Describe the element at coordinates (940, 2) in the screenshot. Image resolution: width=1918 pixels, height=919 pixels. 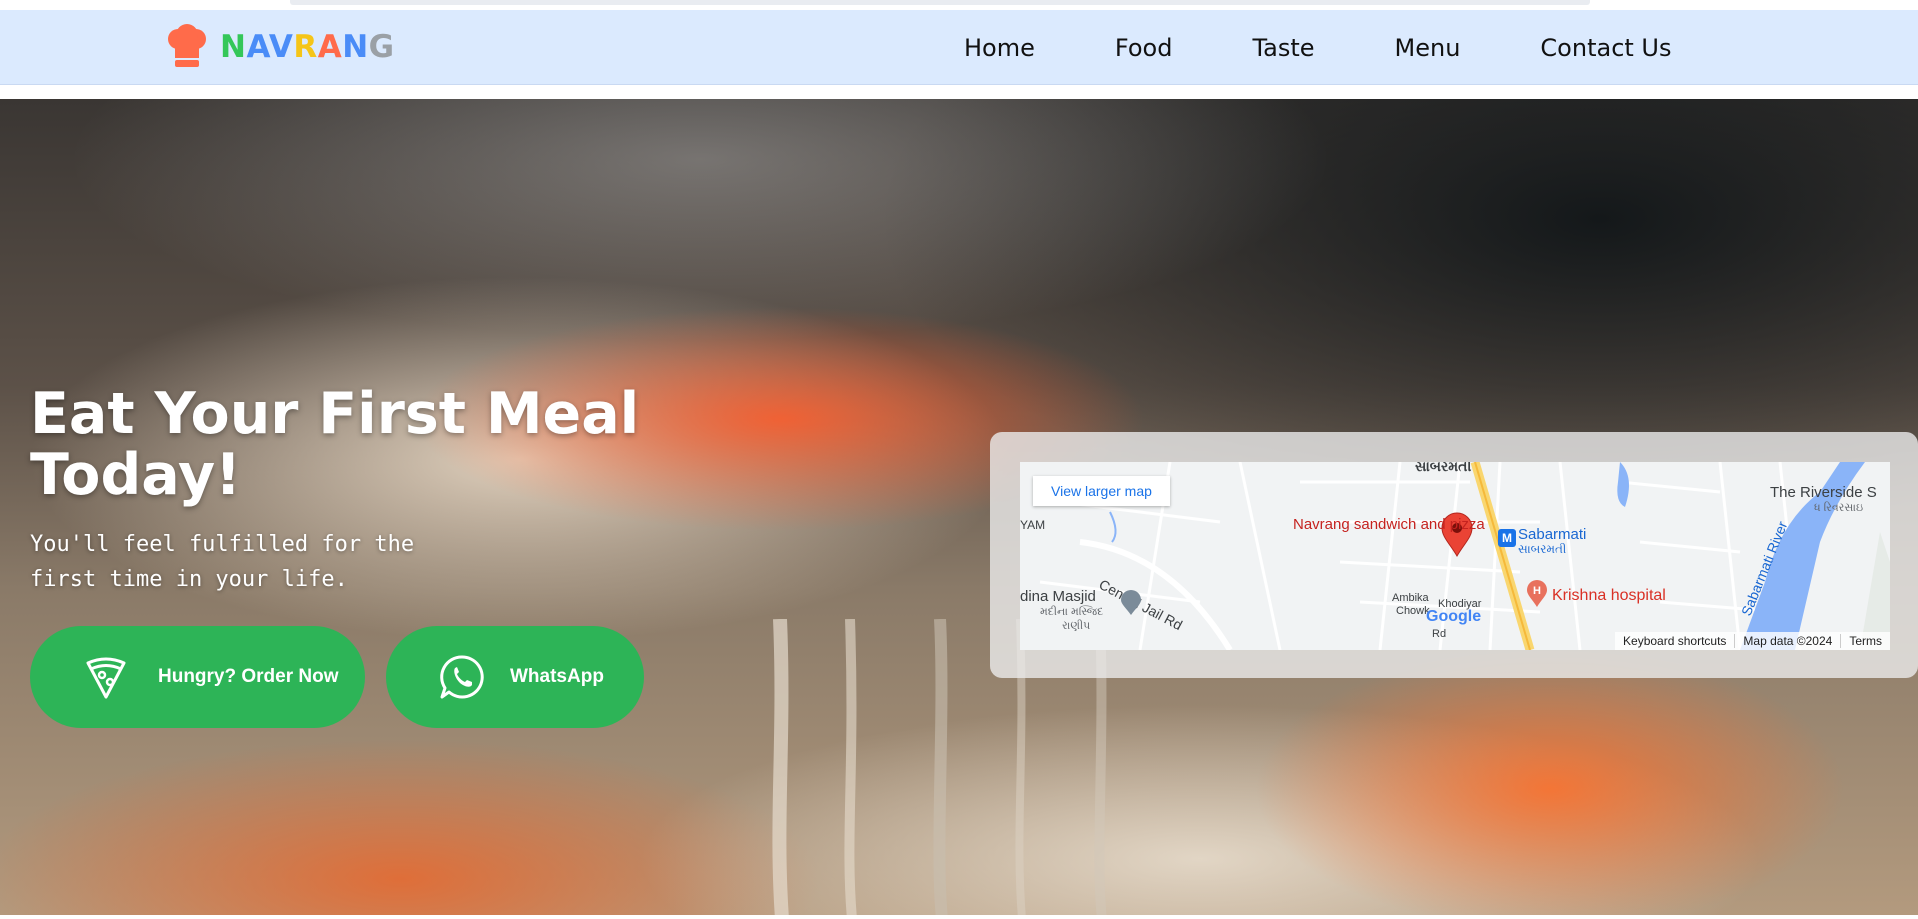
I see `top-scroll-track` at that location.